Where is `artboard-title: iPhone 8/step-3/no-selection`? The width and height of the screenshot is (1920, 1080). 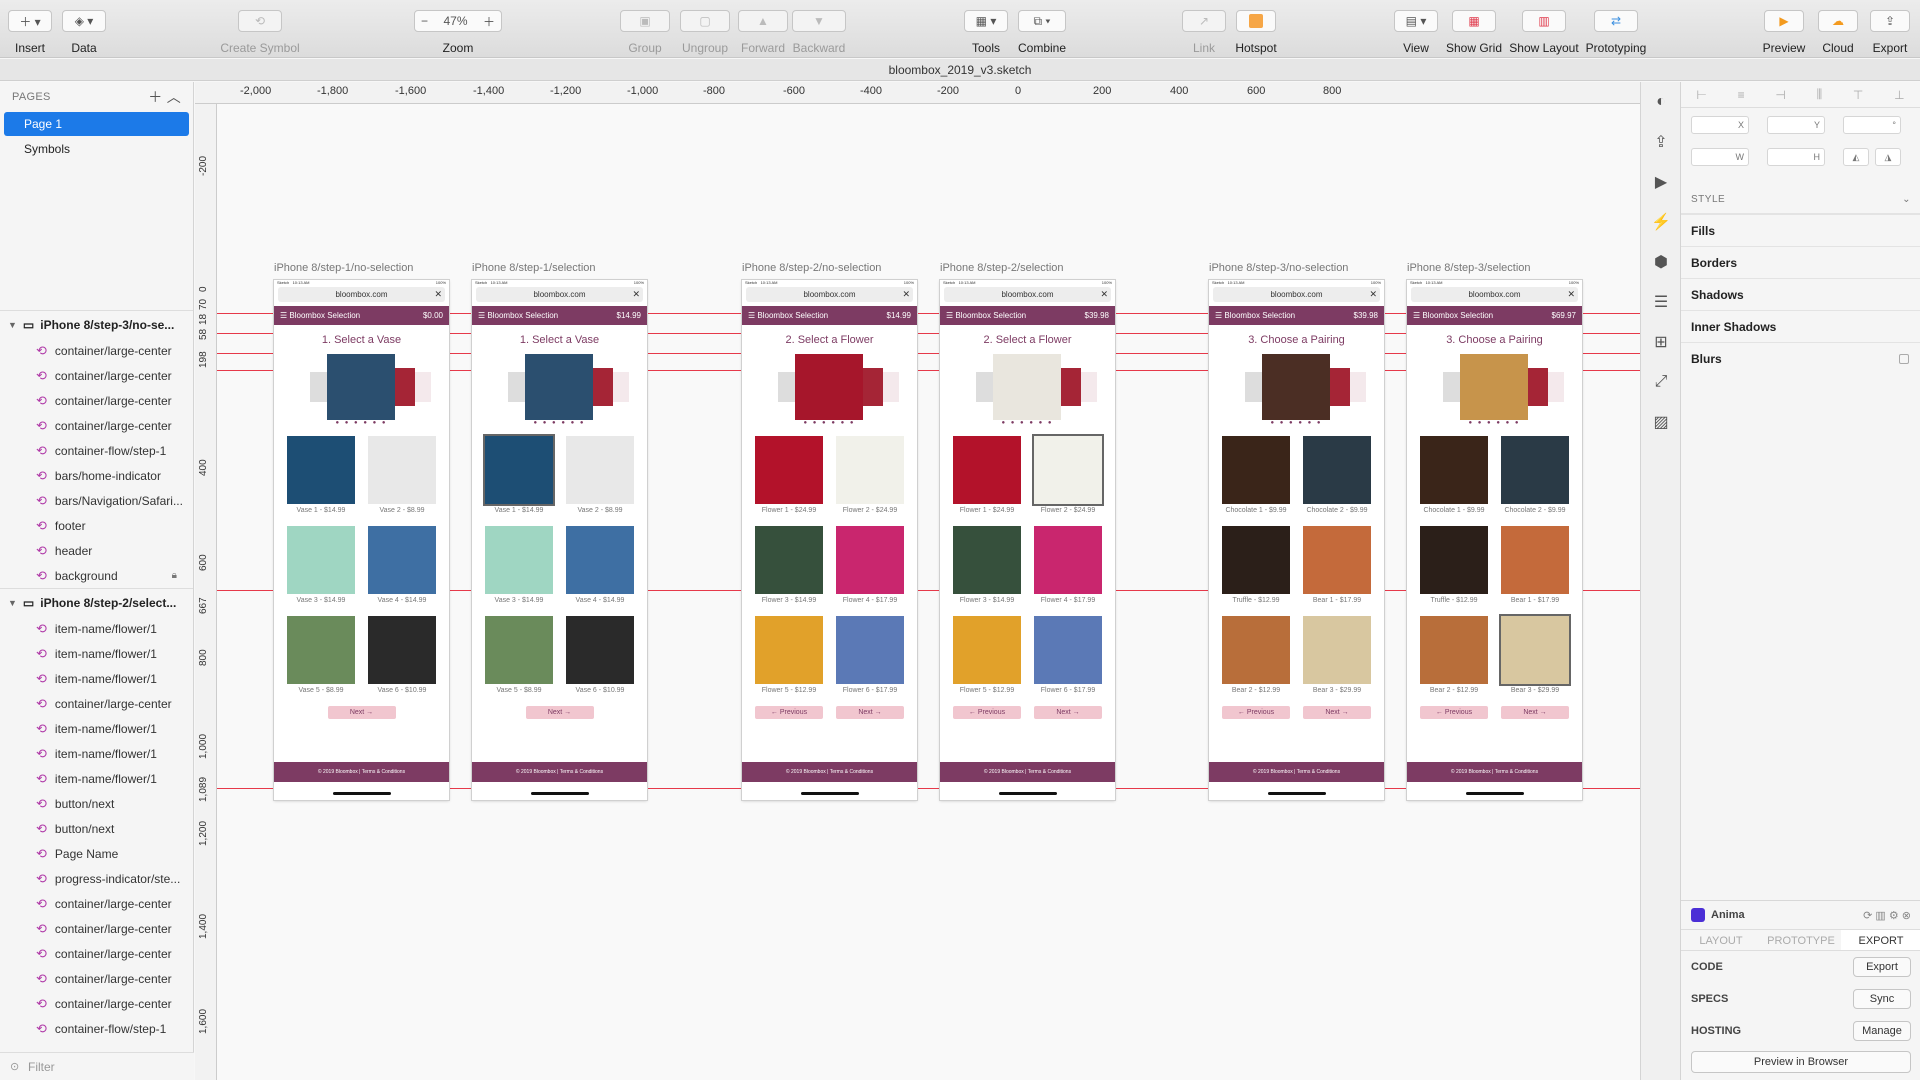 artboard-title: iPhone 8/step-3/no-selection is located at coordinates (1278, 268).